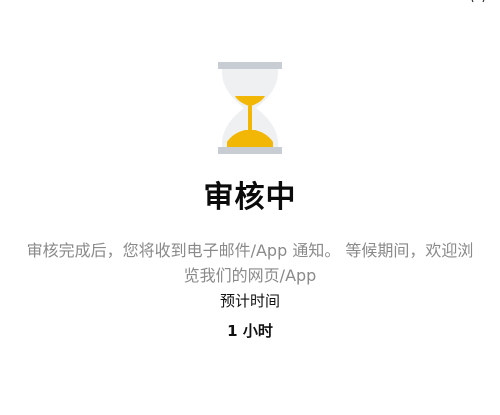 This screenshot has height=415, width=500. What do you see at coordinates (249, 301) in the screenshot?
I see `estimated-time-label: 预计时间` at bounding box center [249, 301].